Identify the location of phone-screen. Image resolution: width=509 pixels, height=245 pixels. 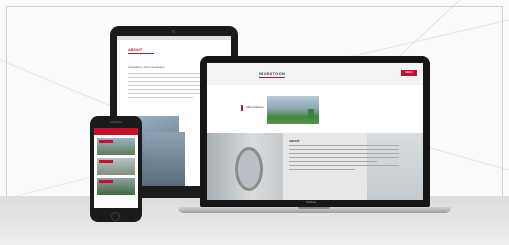
(116, 168).